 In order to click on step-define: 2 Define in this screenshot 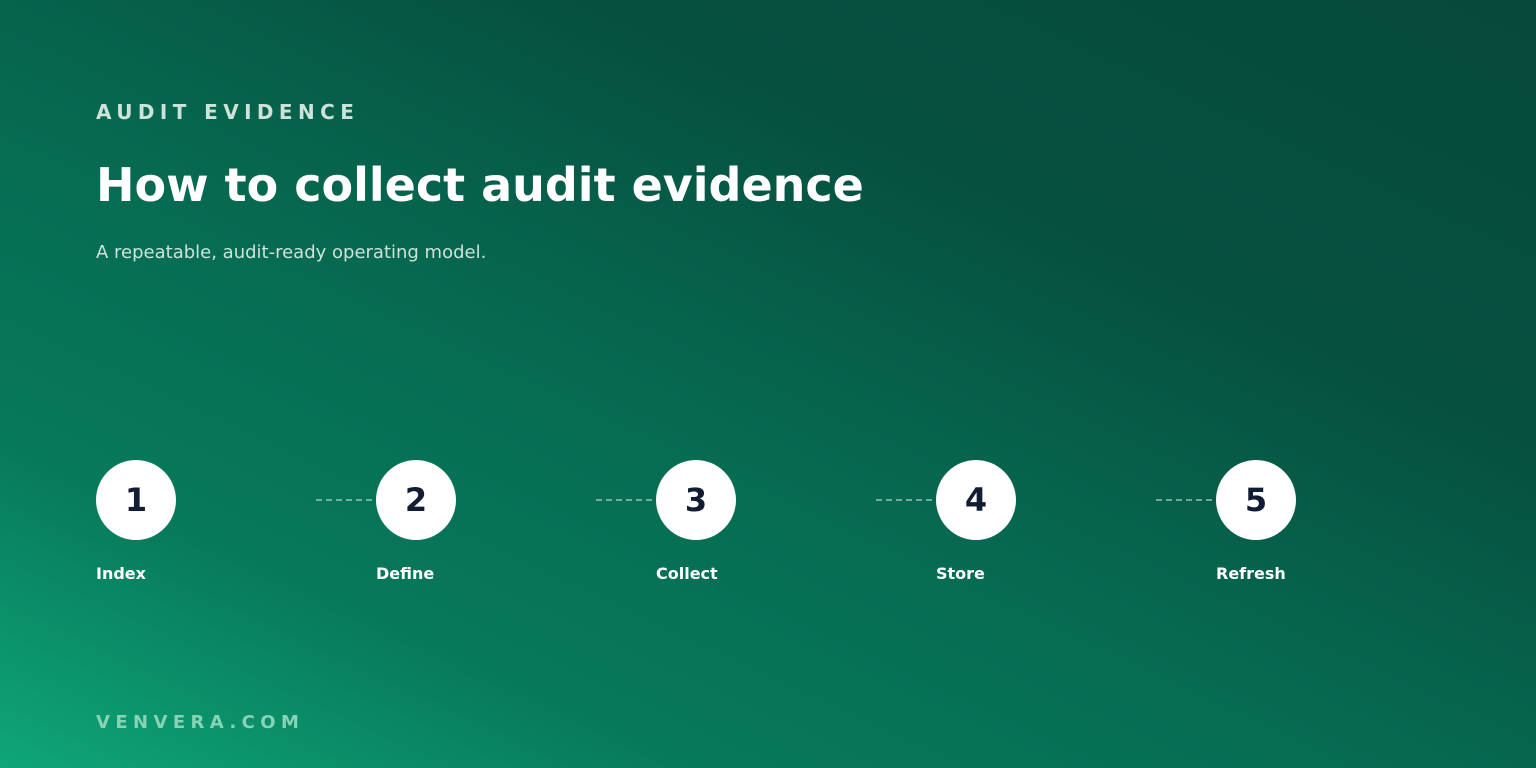, I will do `click(486, 530)`.